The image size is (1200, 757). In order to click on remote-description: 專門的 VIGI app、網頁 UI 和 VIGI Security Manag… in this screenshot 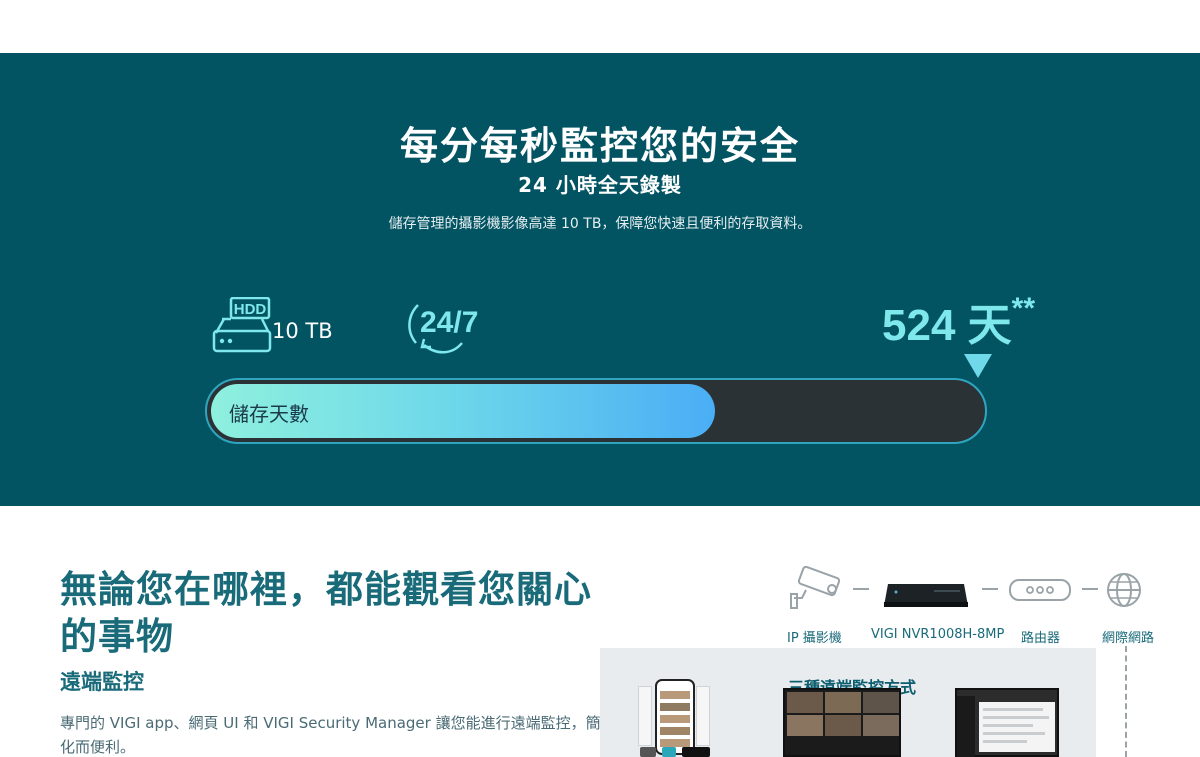, I will do `click(330, 735)`.